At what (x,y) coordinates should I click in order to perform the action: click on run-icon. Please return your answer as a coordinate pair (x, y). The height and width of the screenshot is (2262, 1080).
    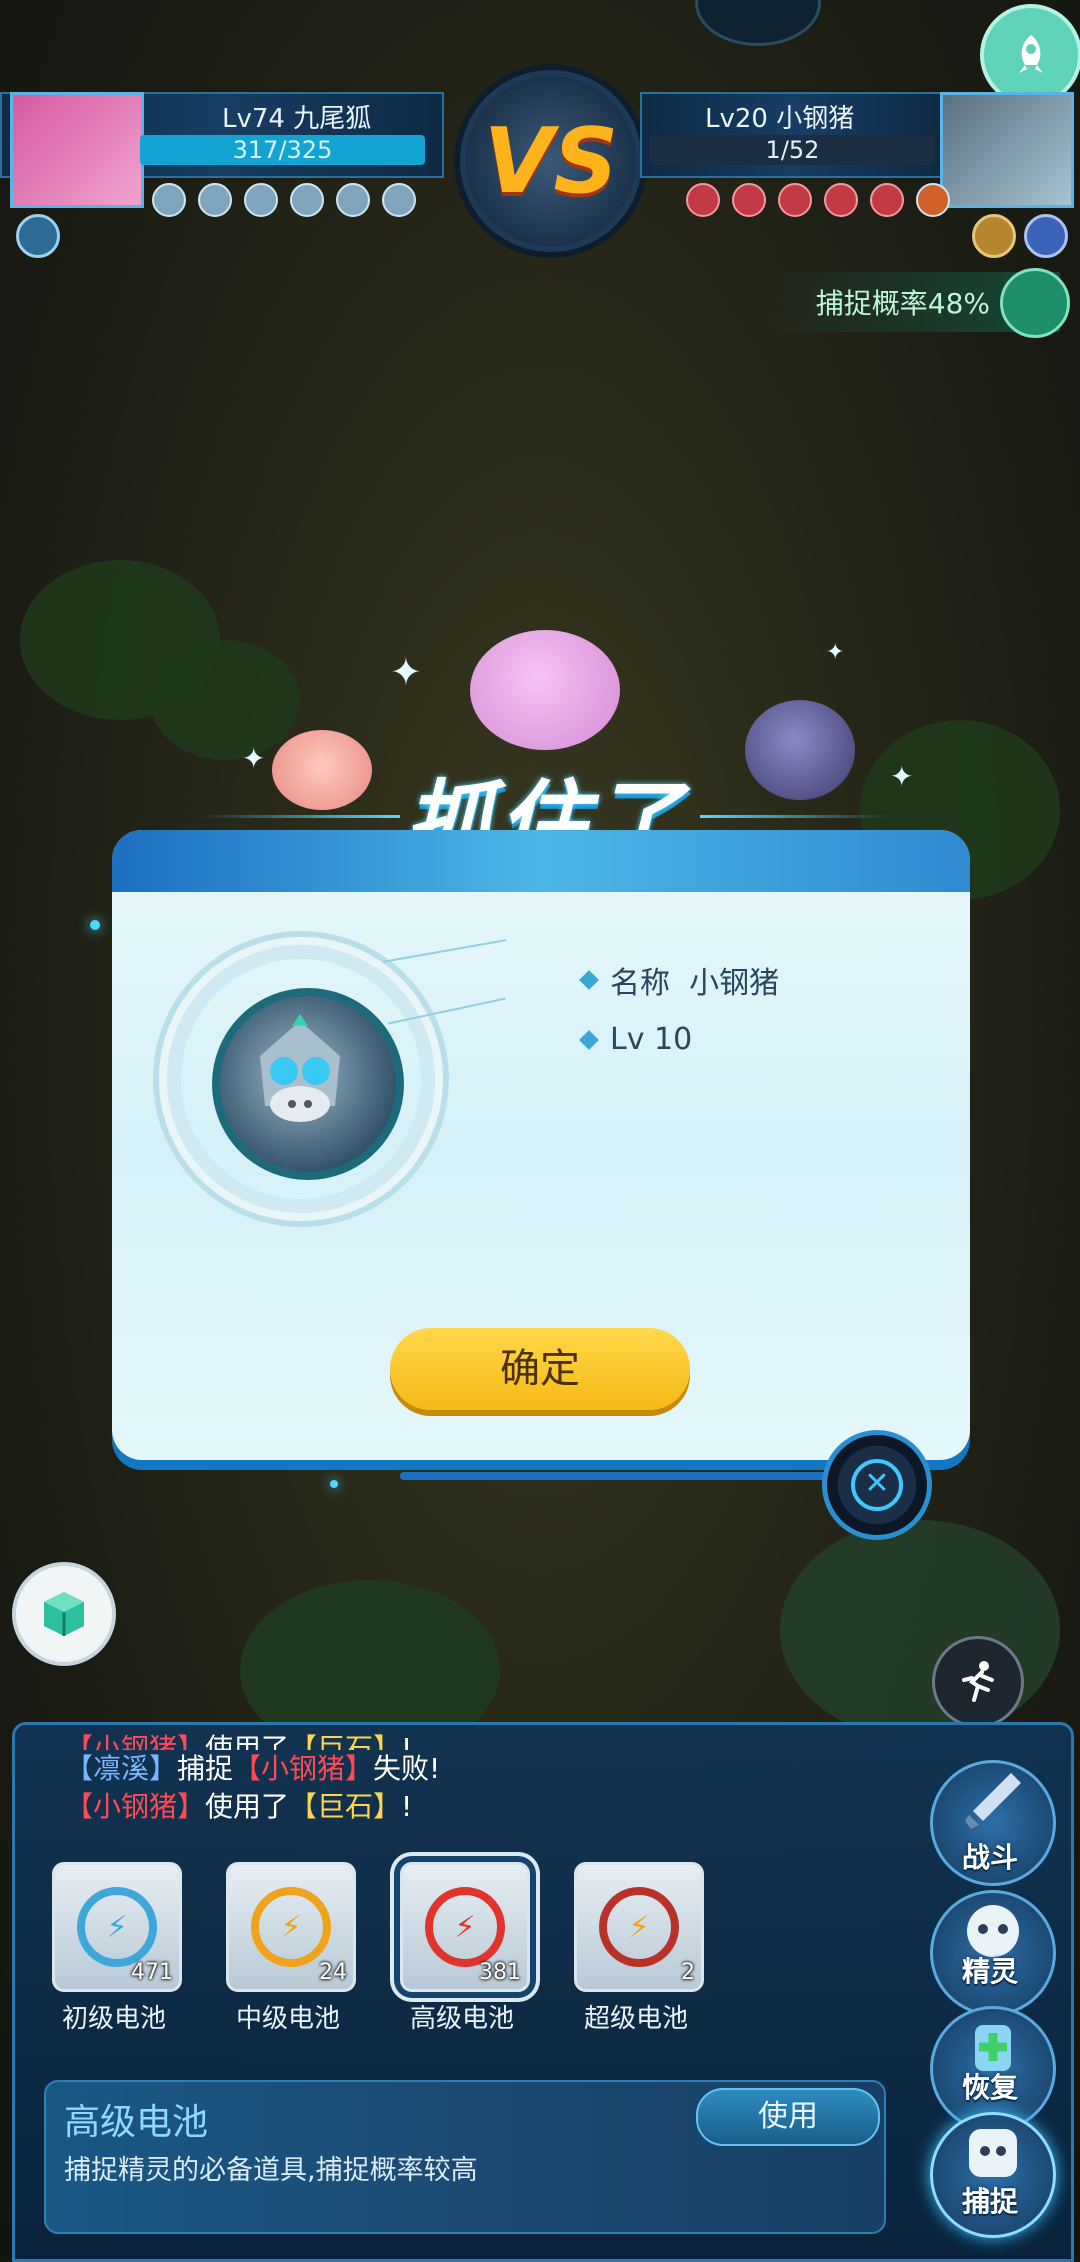
    Looking at the image, I should click on (978, 1681).